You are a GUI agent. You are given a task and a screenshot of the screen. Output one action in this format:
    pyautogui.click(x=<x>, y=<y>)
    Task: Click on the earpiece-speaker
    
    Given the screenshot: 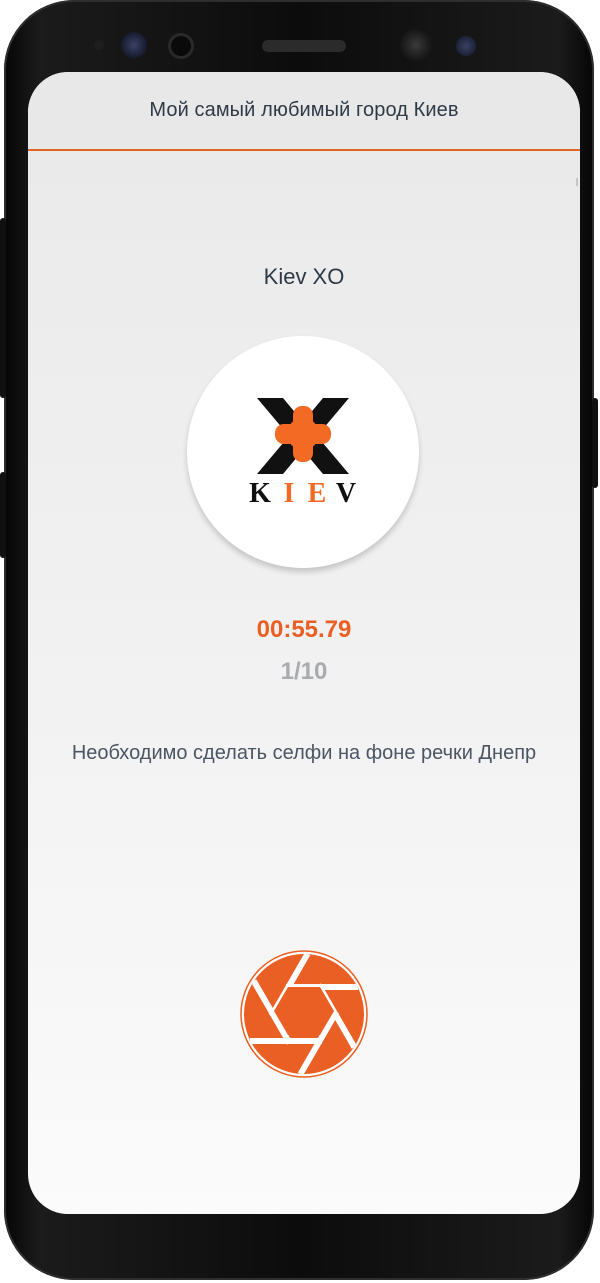 What is the action you would take?
    pyautogui.click(x=304, y=46)
    